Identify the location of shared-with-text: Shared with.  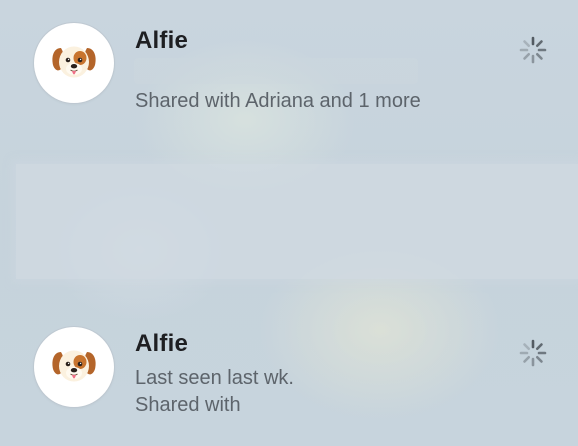
(188, 405).